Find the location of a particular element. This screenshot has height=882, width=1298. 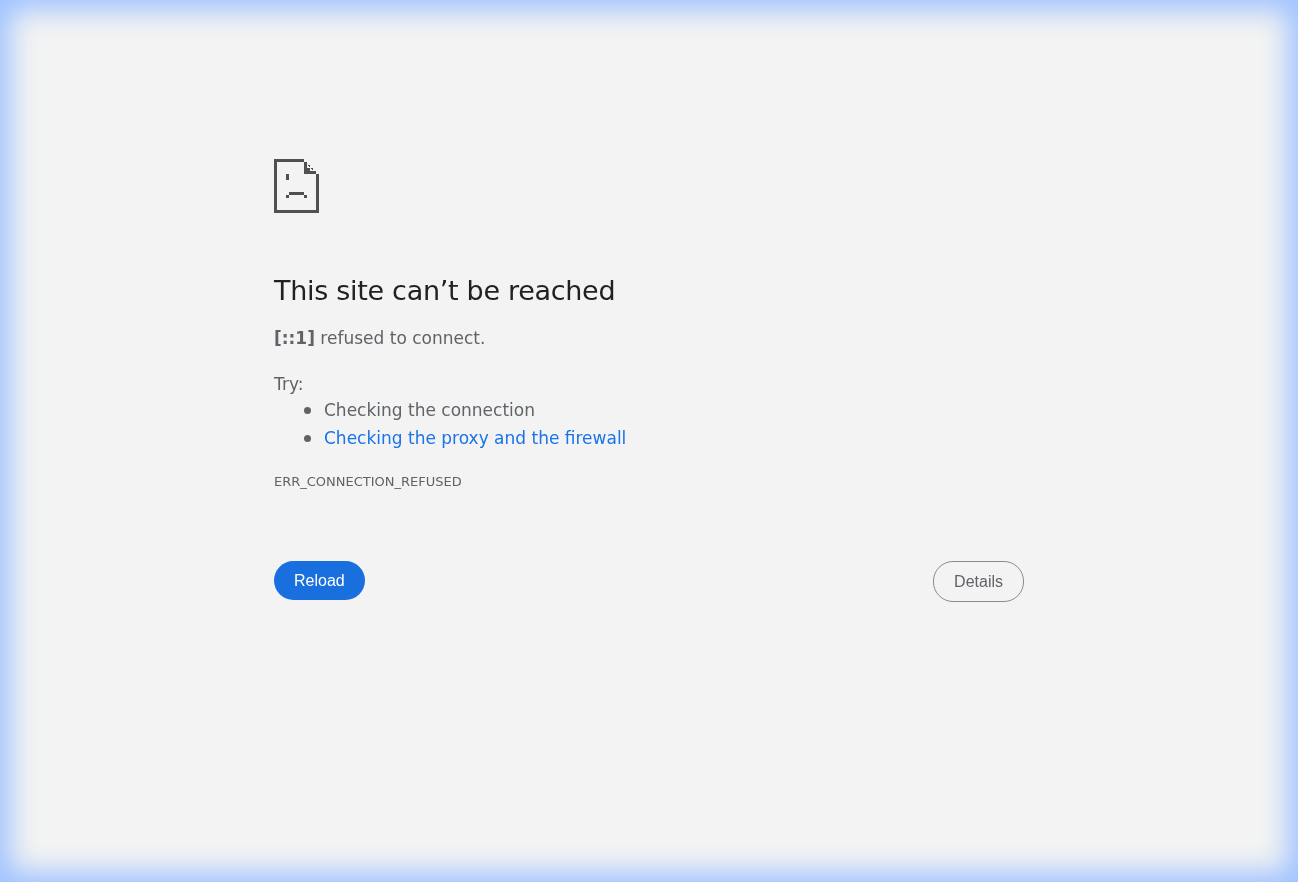

error-heading: This site can’t be reached is located at coordinates (445, 290).